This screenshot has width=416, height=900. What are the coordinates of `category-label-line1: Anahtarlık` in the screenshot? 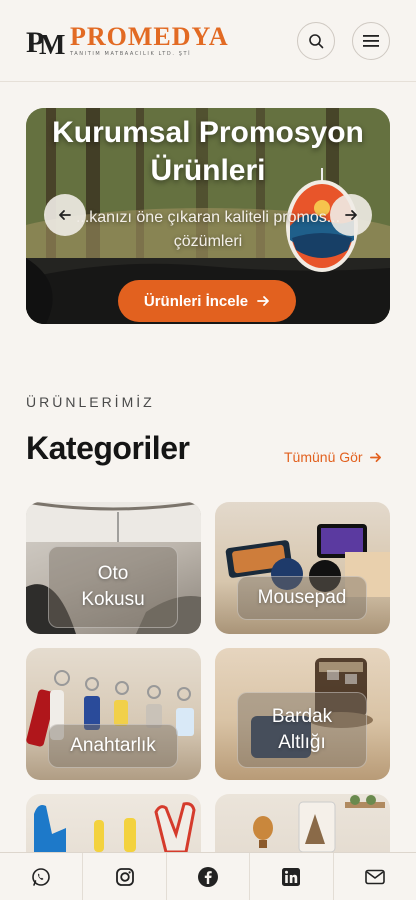 It's located at (113, 745).